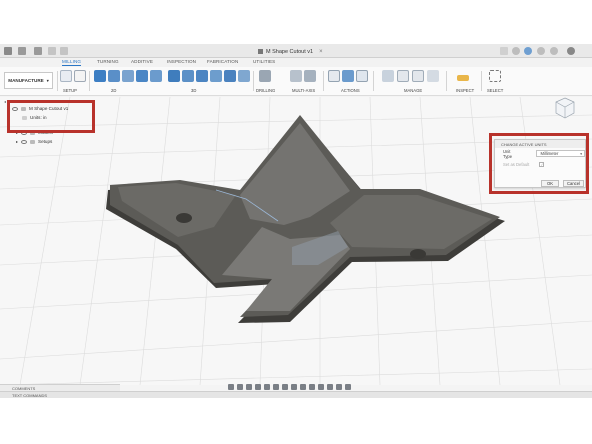 This screenshot has height=444, width=592. I want to click on section-icon, so click(303, 387).